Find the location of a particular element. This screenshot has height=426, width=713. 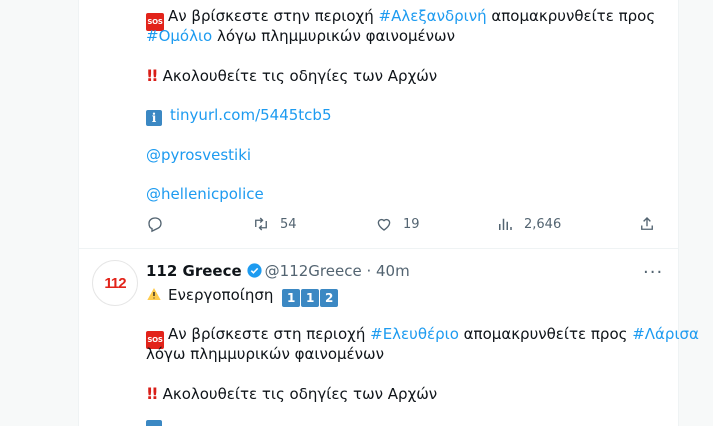

tweet2-header: 112 Greece @112Greece · 40m is located at coordinates (278, 271).